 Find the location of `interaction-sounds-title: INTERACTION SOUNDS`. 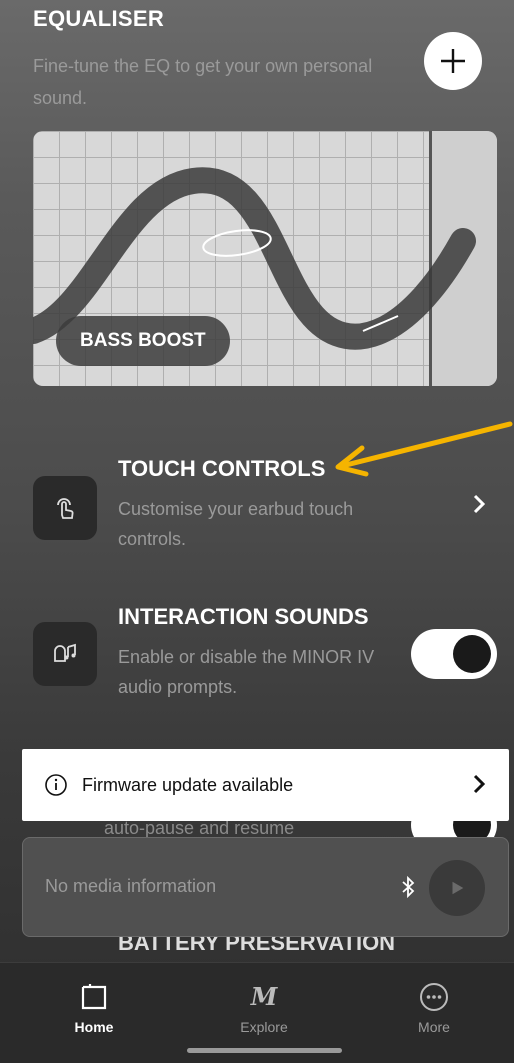

interaction-sounds-title: INTERACTION SOUNDS is located at coordinates (243, 616).